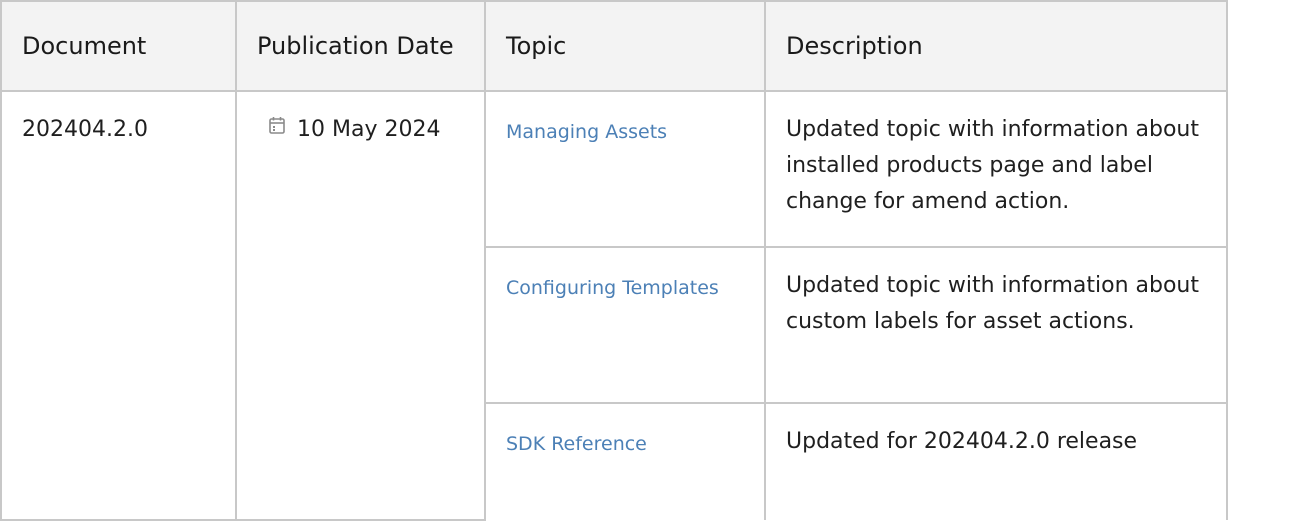 This screenshot has width=1290, height=521. I want to click on topic-link-configuring-templates: Configuring Templates, so click(612, 288).